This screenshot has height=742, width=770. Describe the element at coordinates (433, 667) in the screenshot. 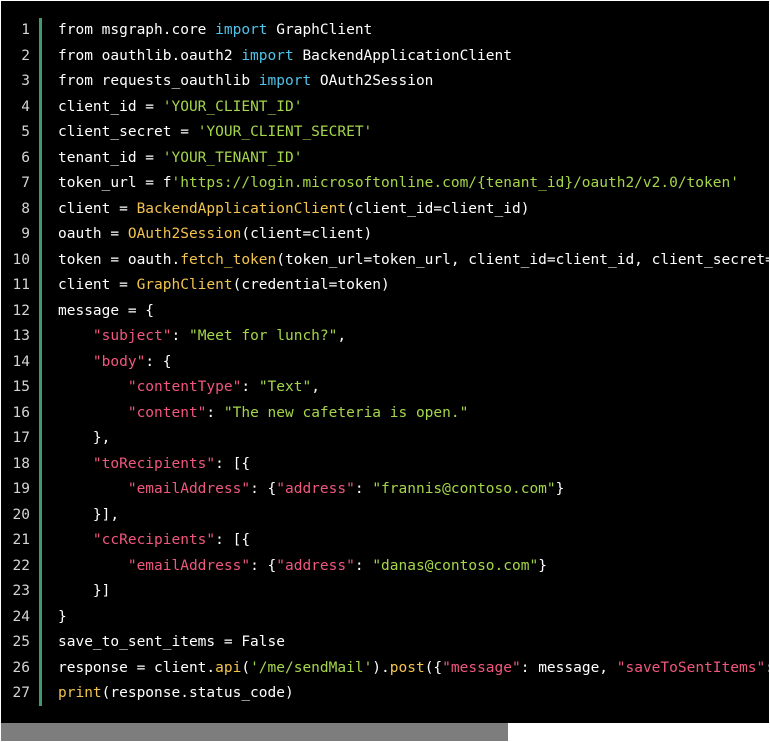

I see `code-token: ({` at that location.